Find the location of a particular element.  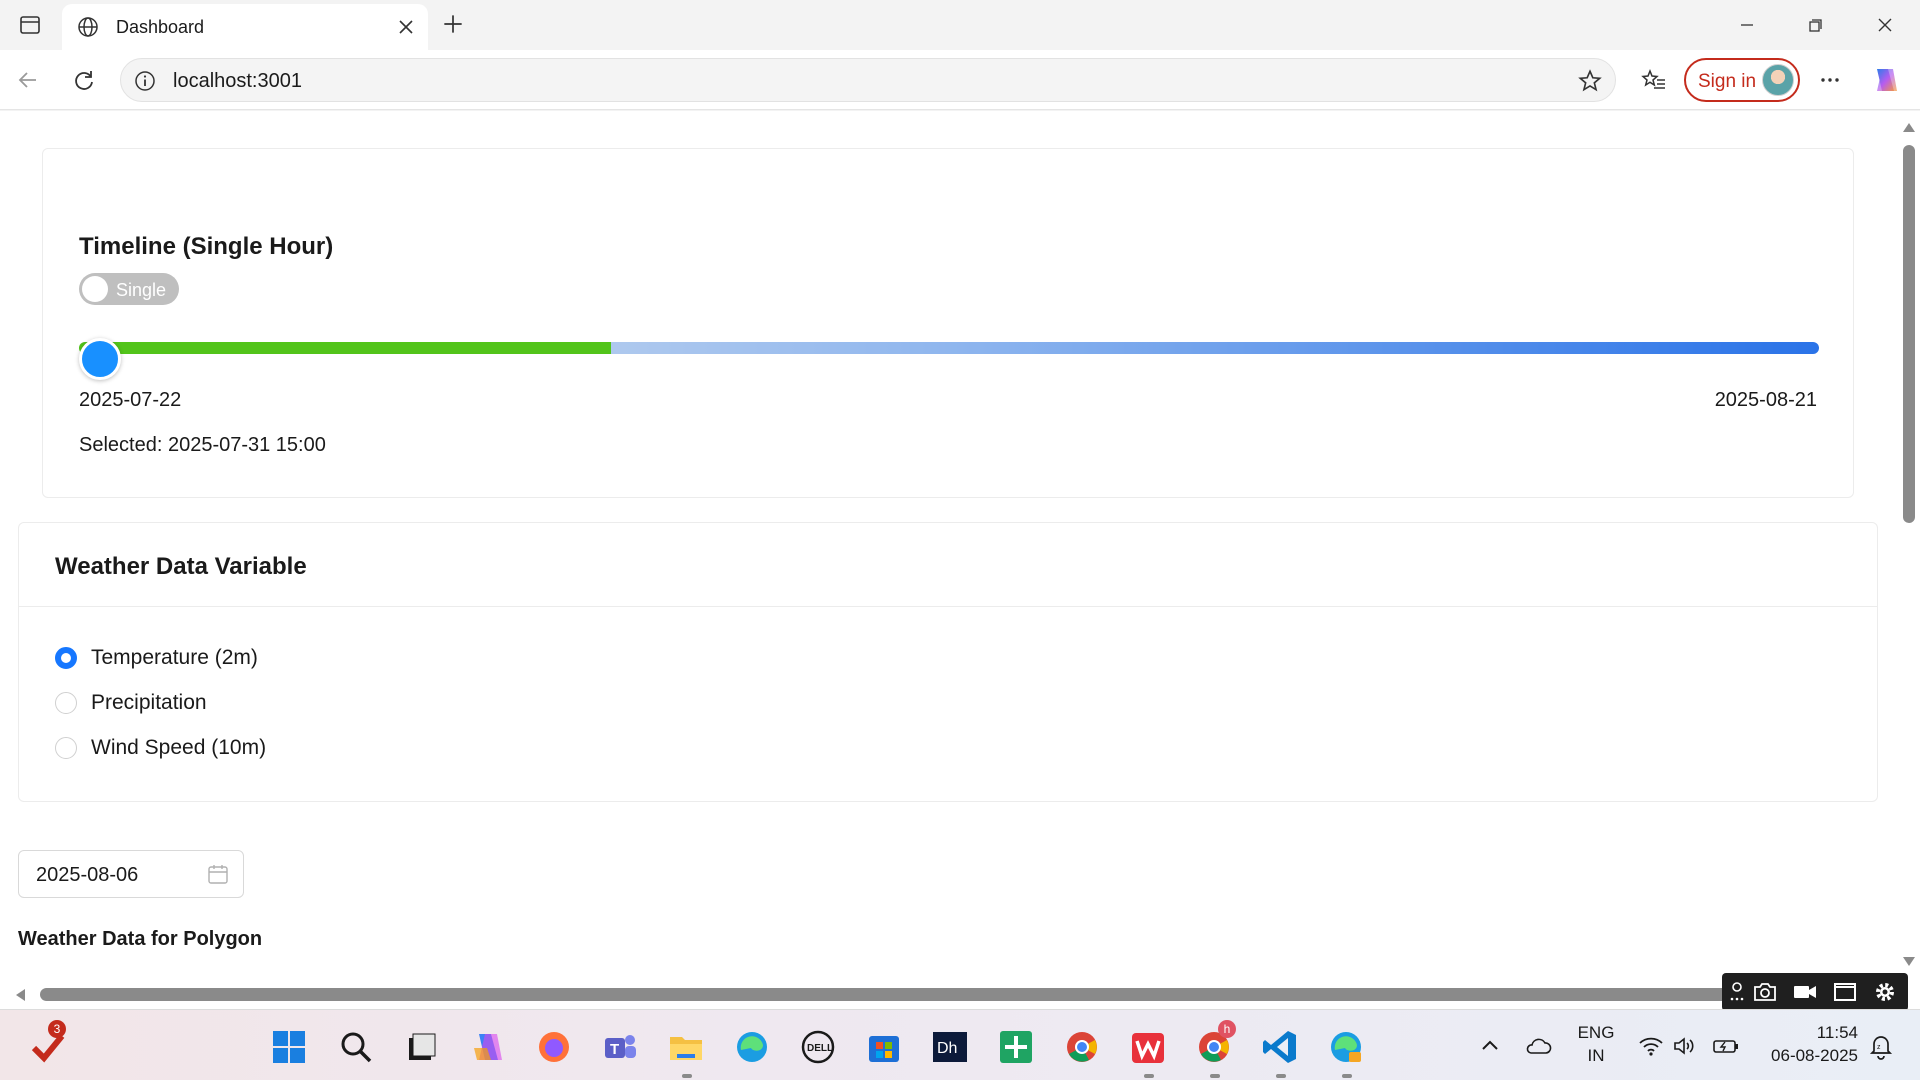

chrome-icon is located at coordinates (1082, 1047).